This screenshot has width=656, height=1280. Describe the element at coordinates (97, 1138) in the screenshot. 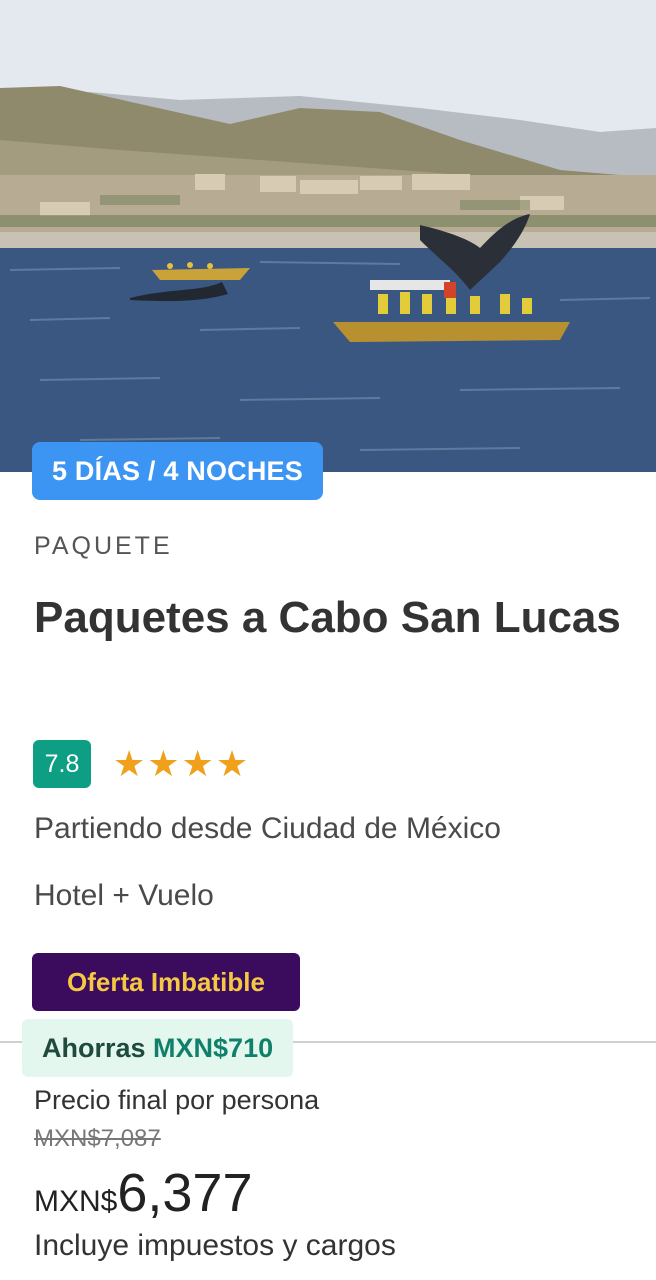

I see `old-price: MXN$7,087` at that location.